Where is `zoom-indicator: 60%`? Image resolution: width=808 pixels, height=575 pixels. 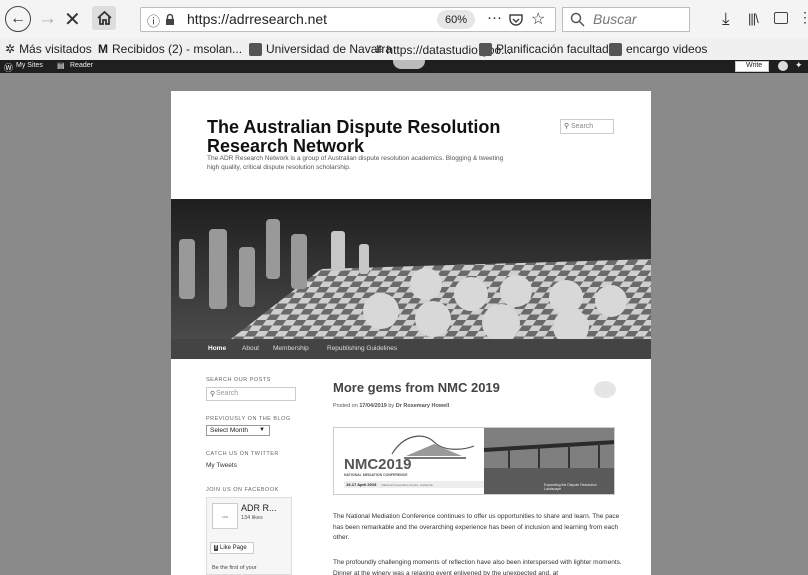
zoom-indicator: 60% is located at coordinates (456, 19).